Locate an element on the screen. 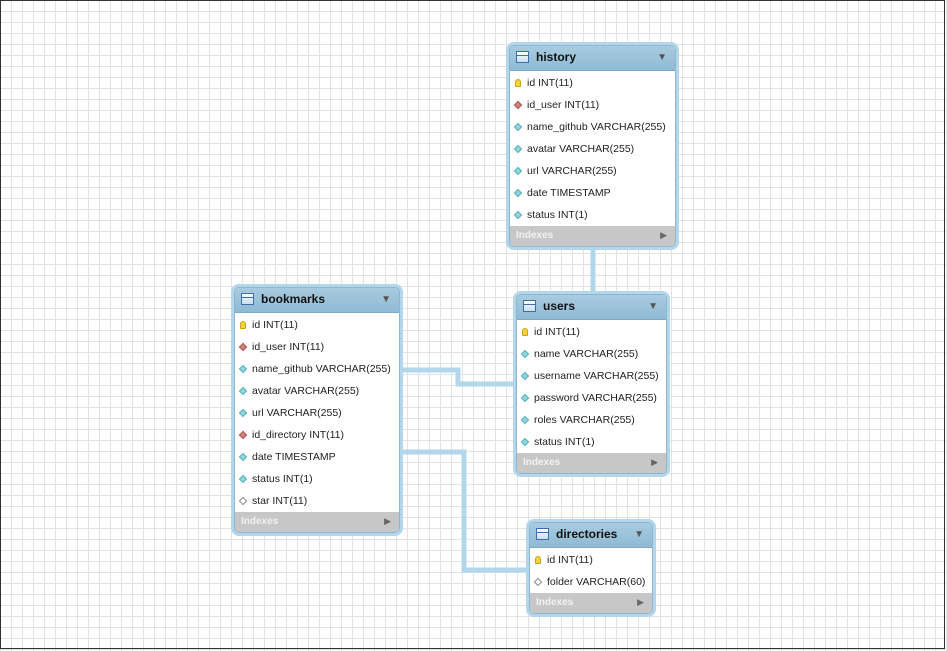  link-bookmarks-users is located at coordinates (458, 377).